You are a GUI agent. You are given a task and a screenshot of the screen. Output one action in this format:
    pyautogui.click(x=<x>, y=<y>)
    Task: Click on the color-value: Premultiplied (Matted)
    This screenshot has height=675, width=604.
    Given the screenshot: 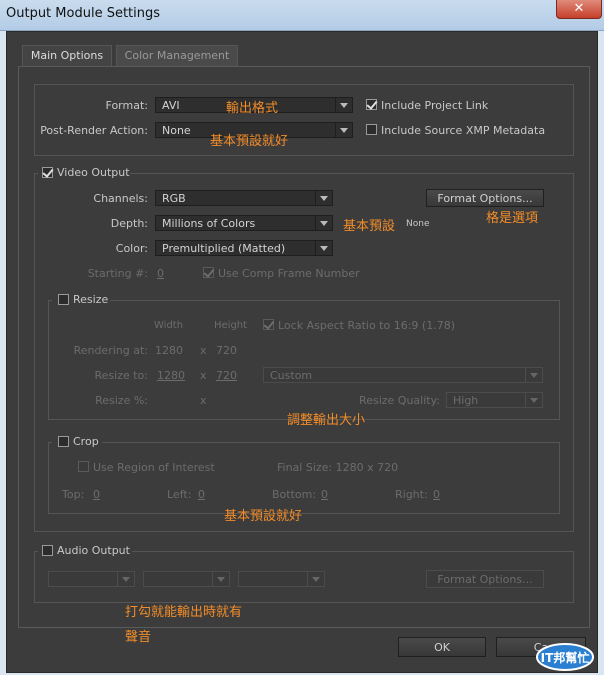 What is the action you would take?
    pyautogui.click(x=224, y=248)
    